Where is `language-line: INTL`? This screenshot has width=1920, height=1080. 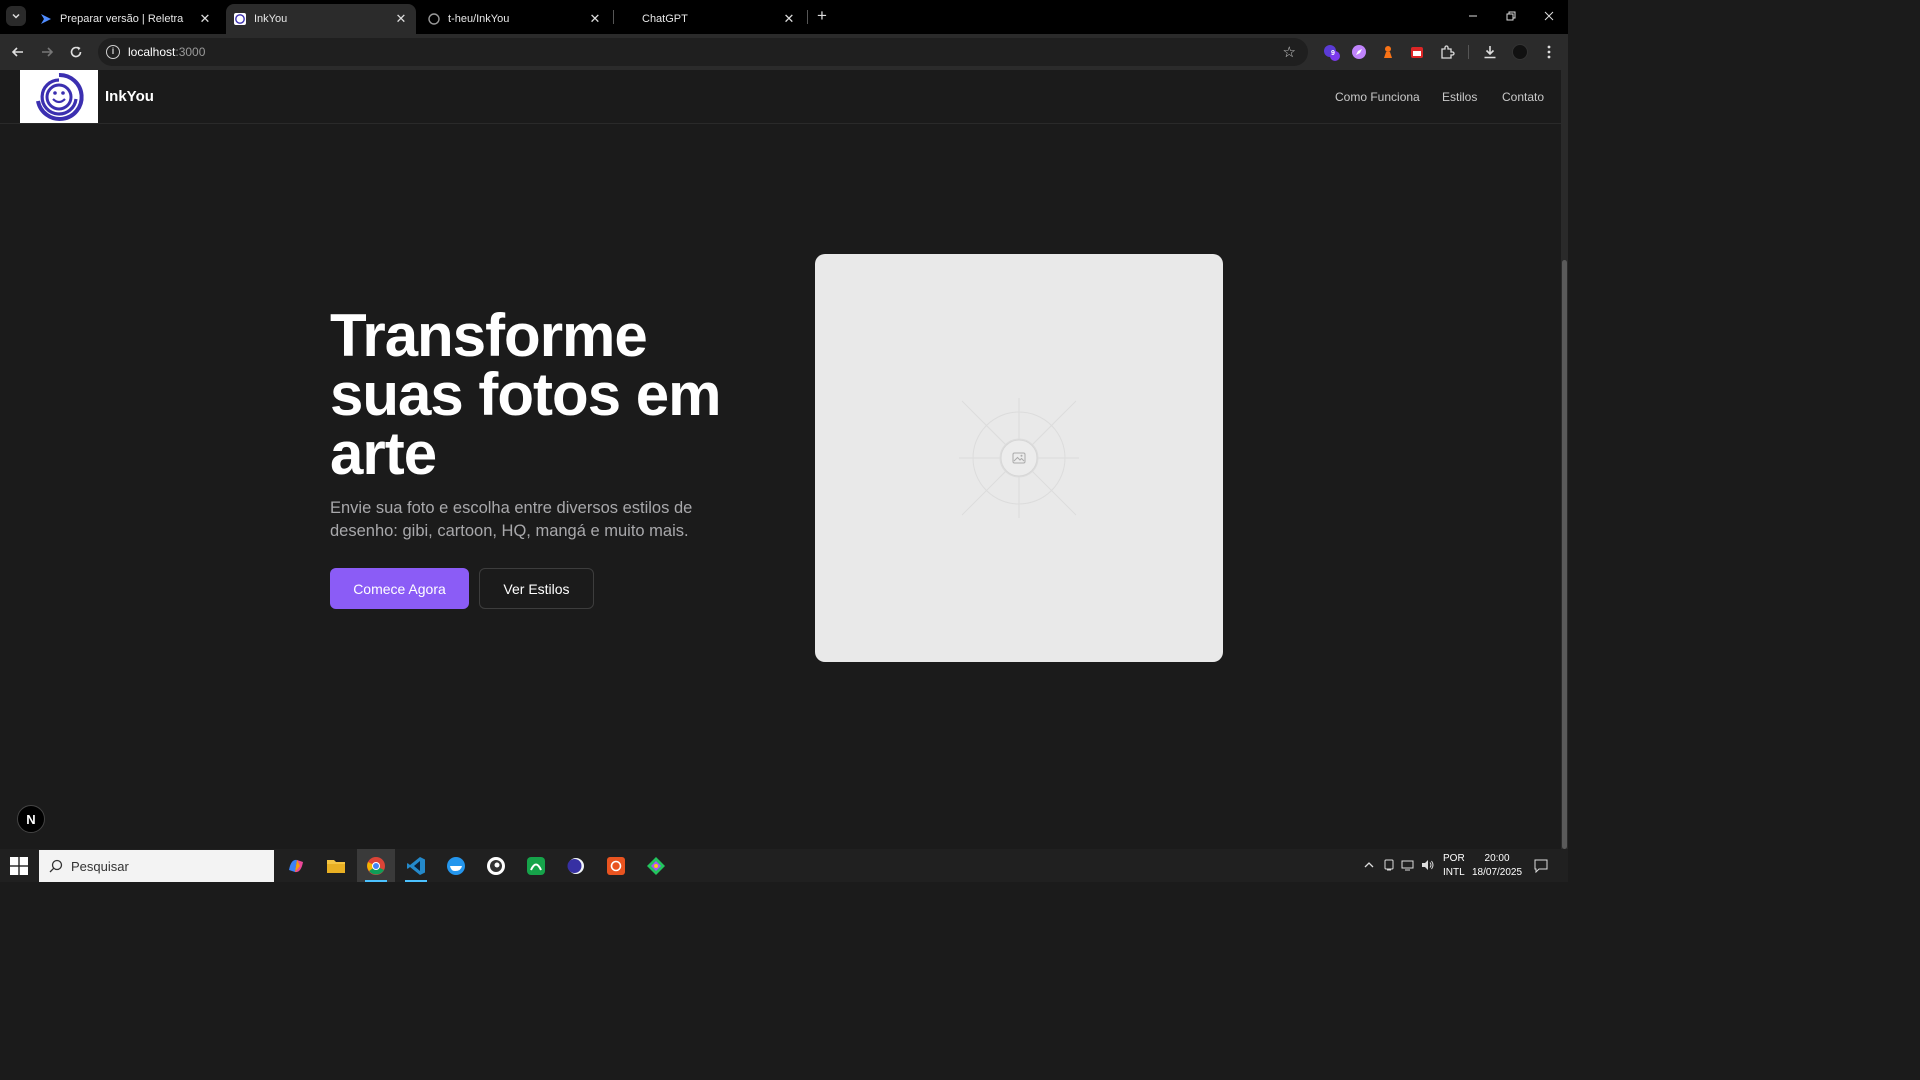 language-line: INTL is located at coordinates (1454, 872).